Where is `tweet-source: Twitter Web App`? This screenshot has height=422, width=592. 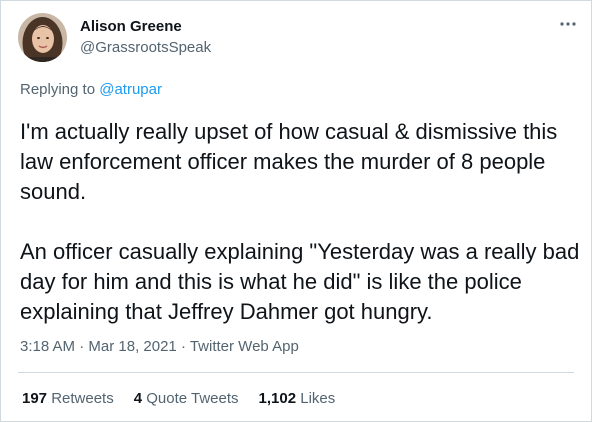
tweet-source: Twitter Web App is located at coordinates (244, 346).